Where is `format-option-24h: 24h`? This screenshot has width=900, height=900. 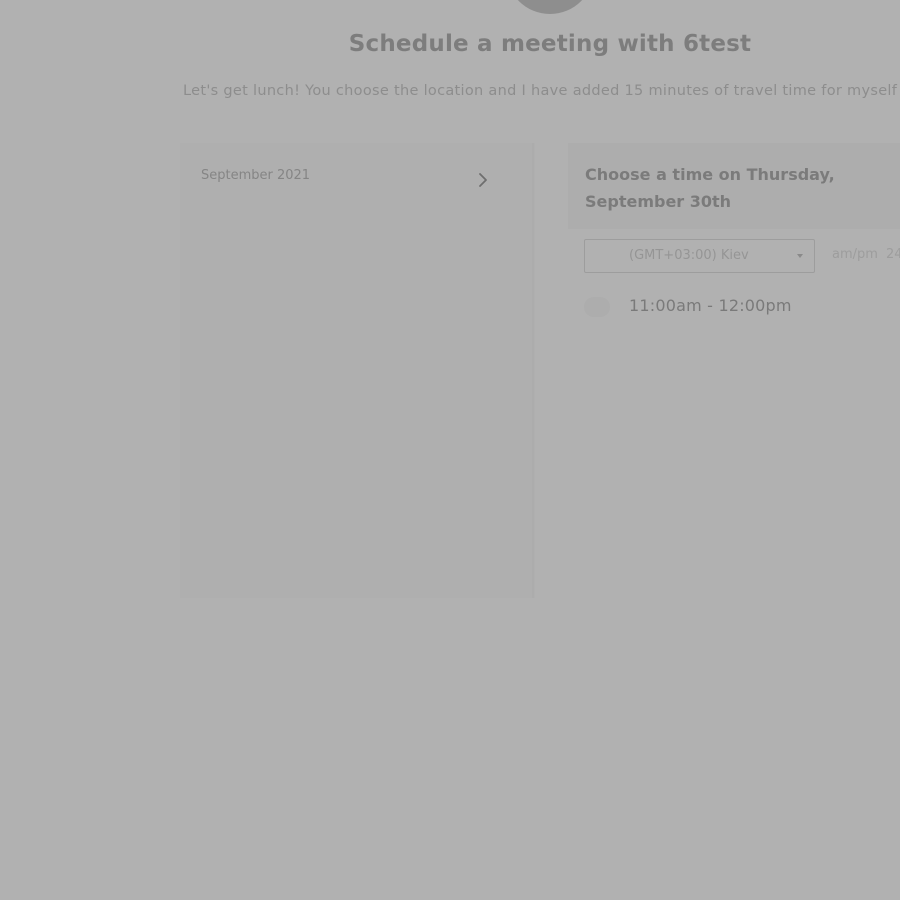 format-option-24h: 24h is located at coordinates (893, 254).